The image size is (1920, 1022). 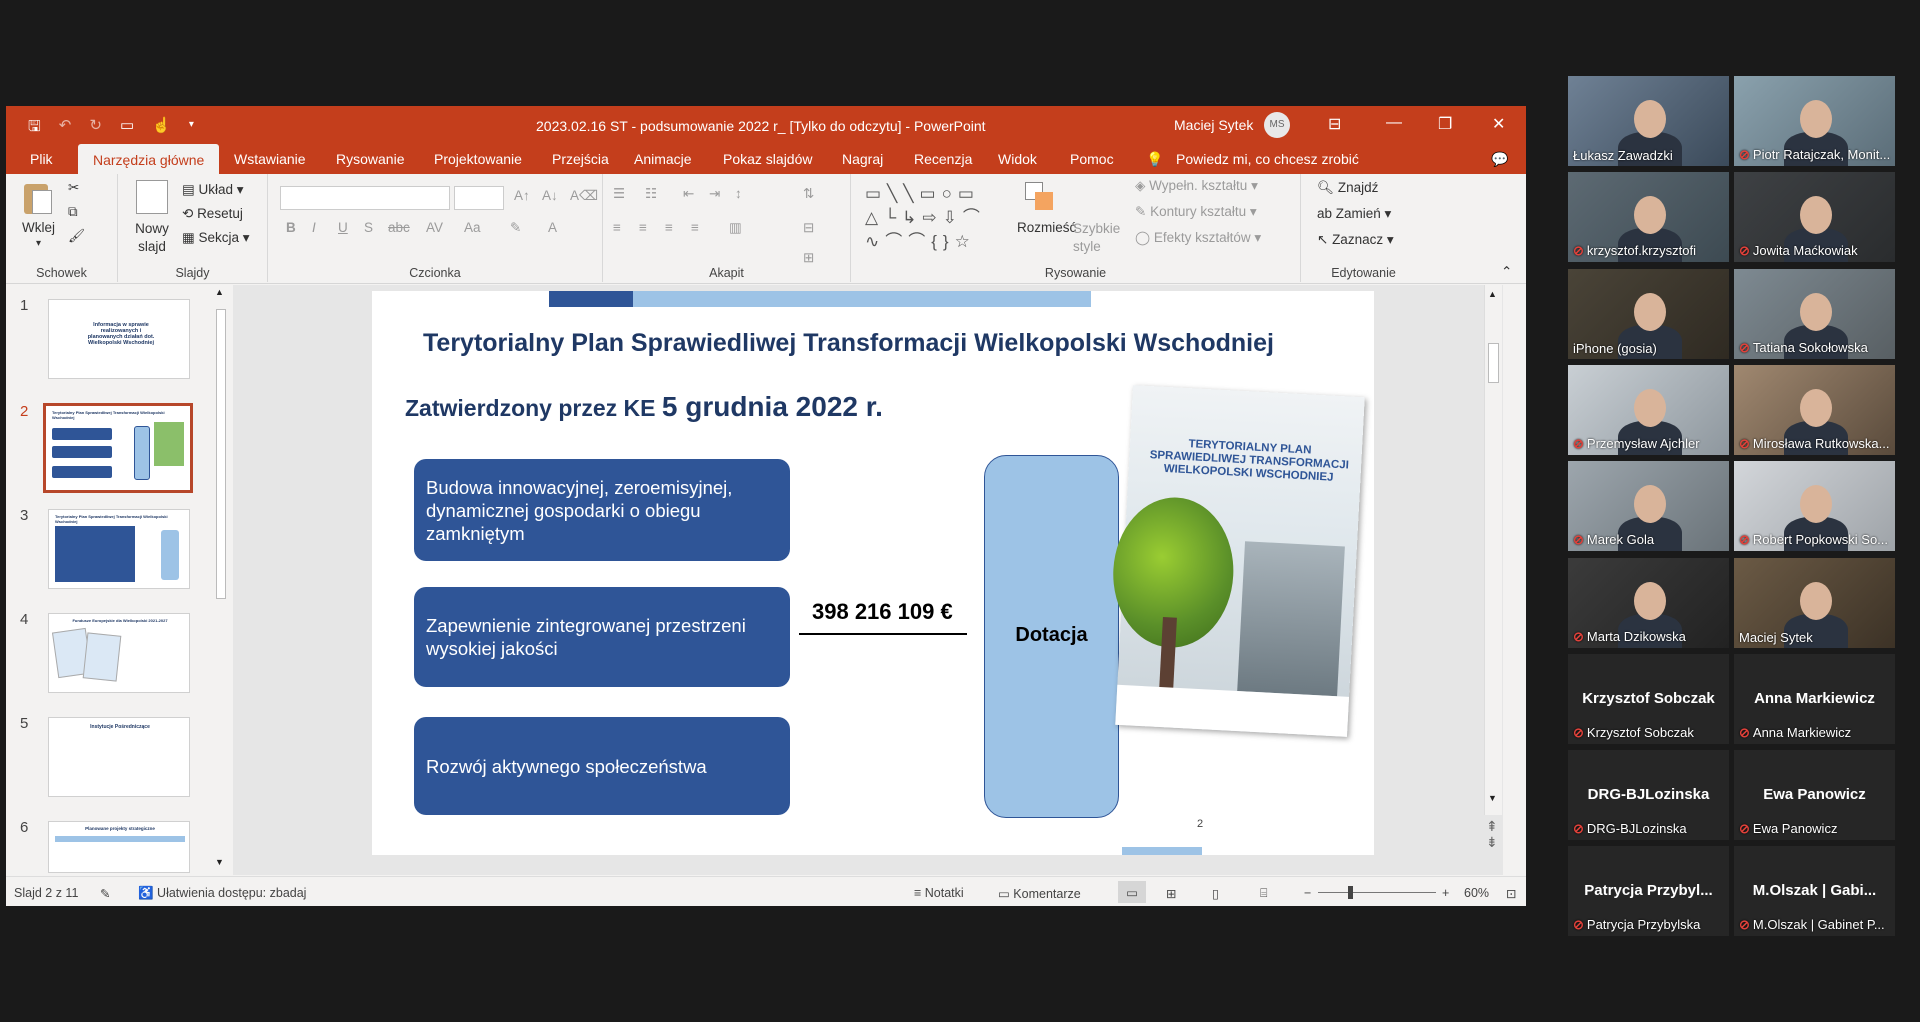 What do you see at coordinates (161, 128) in the screenshot?
I see `touch-mode-icon: ☝` at bounding box center [161, 128].